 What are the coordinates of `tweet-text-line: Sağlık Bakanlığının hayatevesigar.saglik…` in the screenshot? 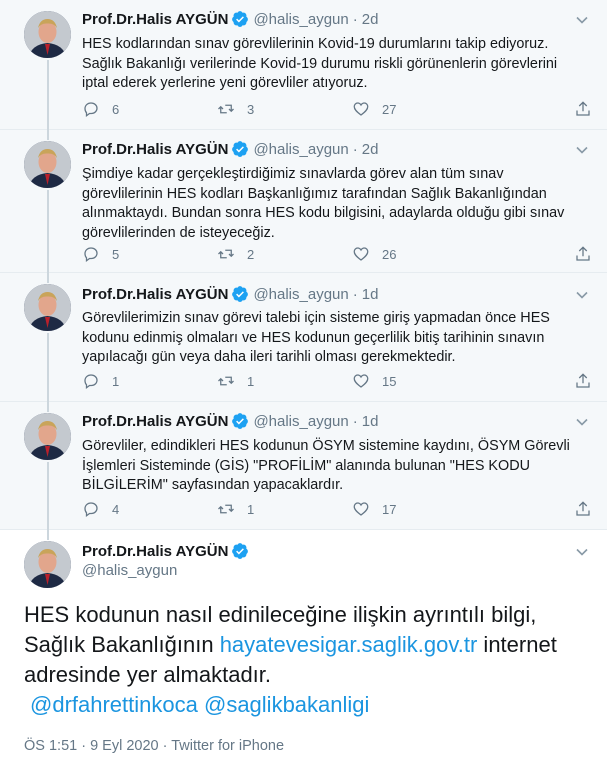 It's located at (309, 645).